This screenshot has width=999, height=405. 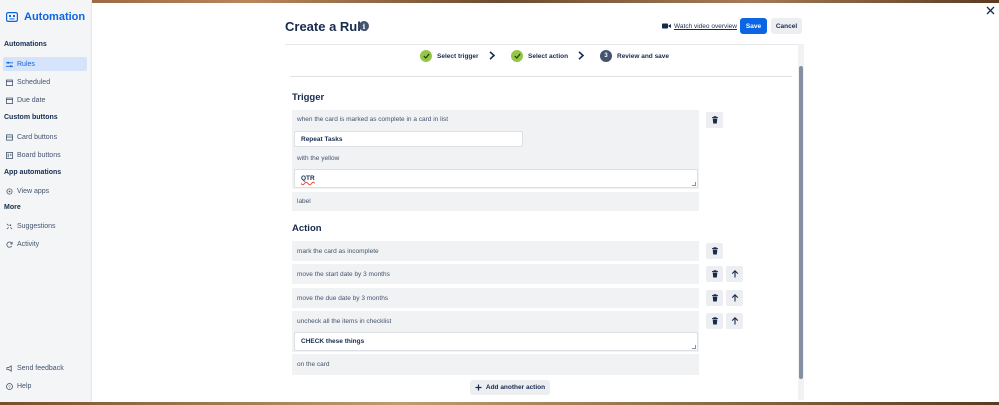 I want to click on info-icon: i, so click(x=364, y=26).